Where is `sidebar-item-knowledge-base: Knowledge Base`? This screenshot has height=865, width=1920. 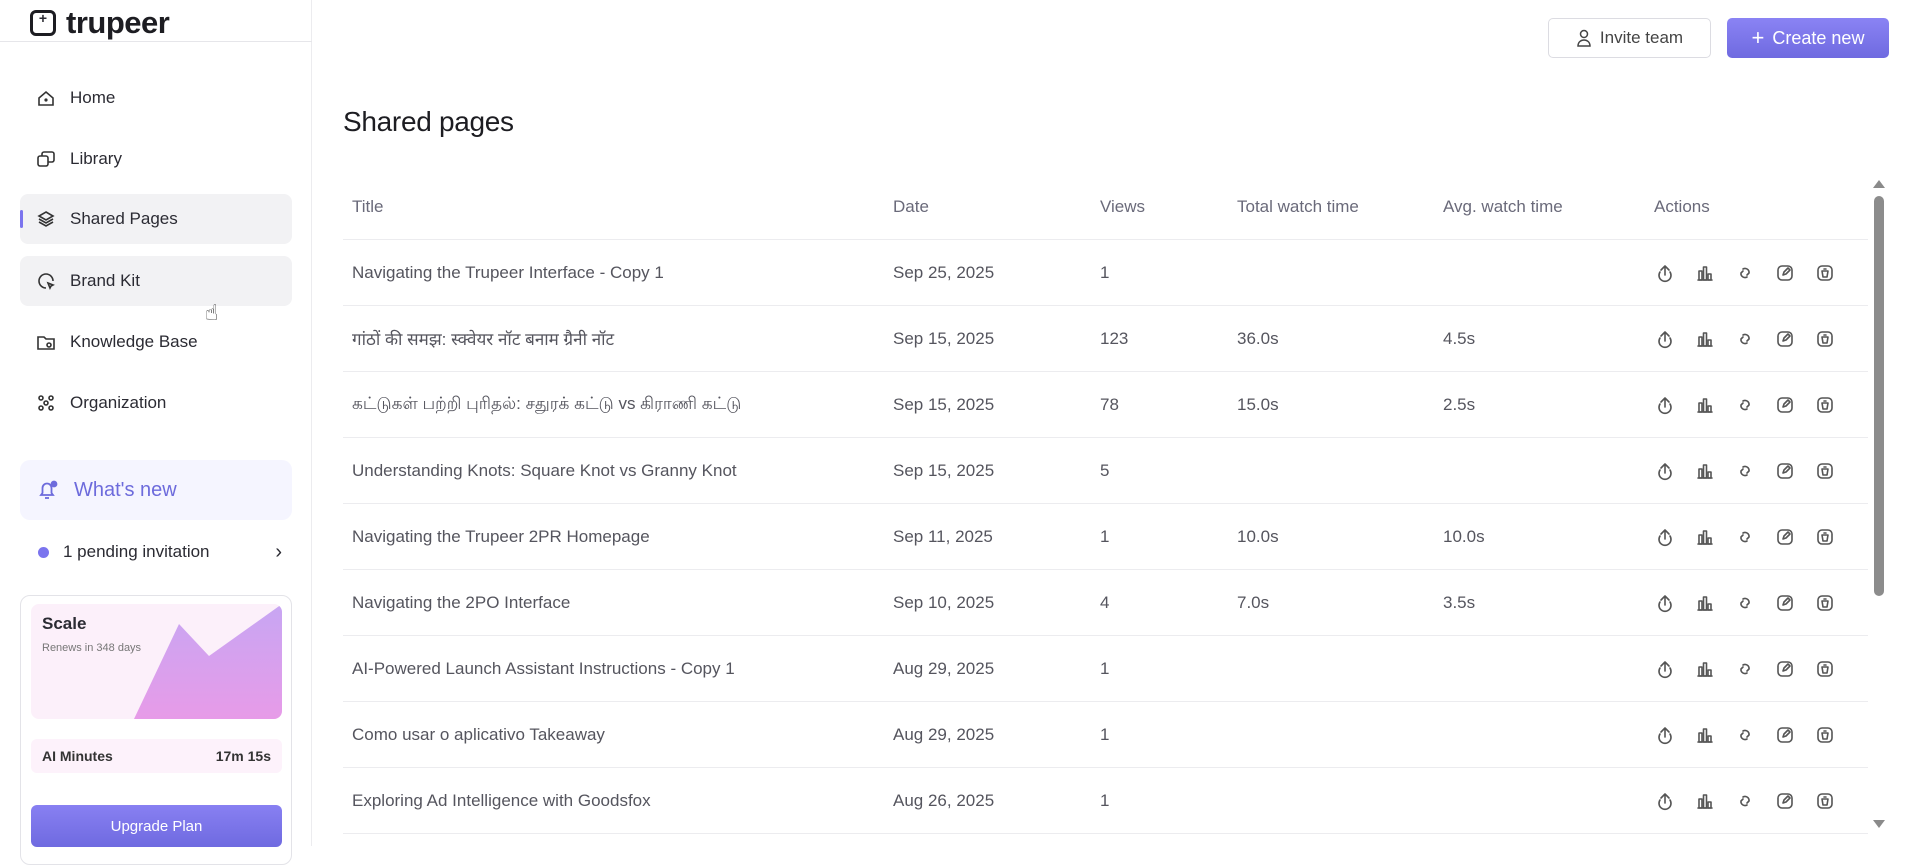
sidebar-item-knowledge-base: Knowledge Base is located at coordinates (156, 342).